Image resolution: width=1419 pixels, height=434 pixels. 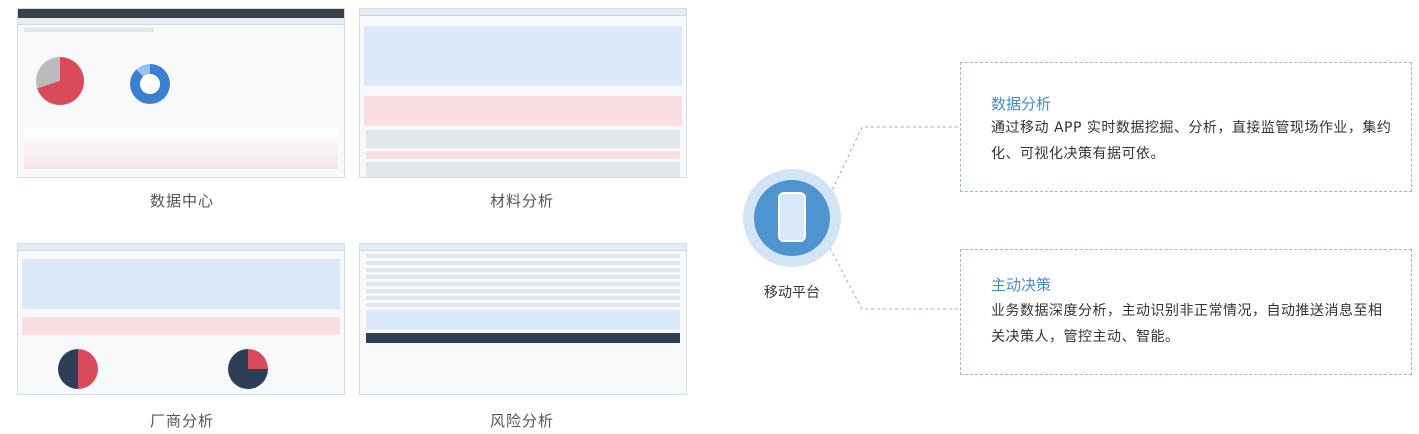 What do you see at coordinates (523, 319) in the screenshot?
I see `risk-analysis-screenshot` at bounding box center [523, 319].